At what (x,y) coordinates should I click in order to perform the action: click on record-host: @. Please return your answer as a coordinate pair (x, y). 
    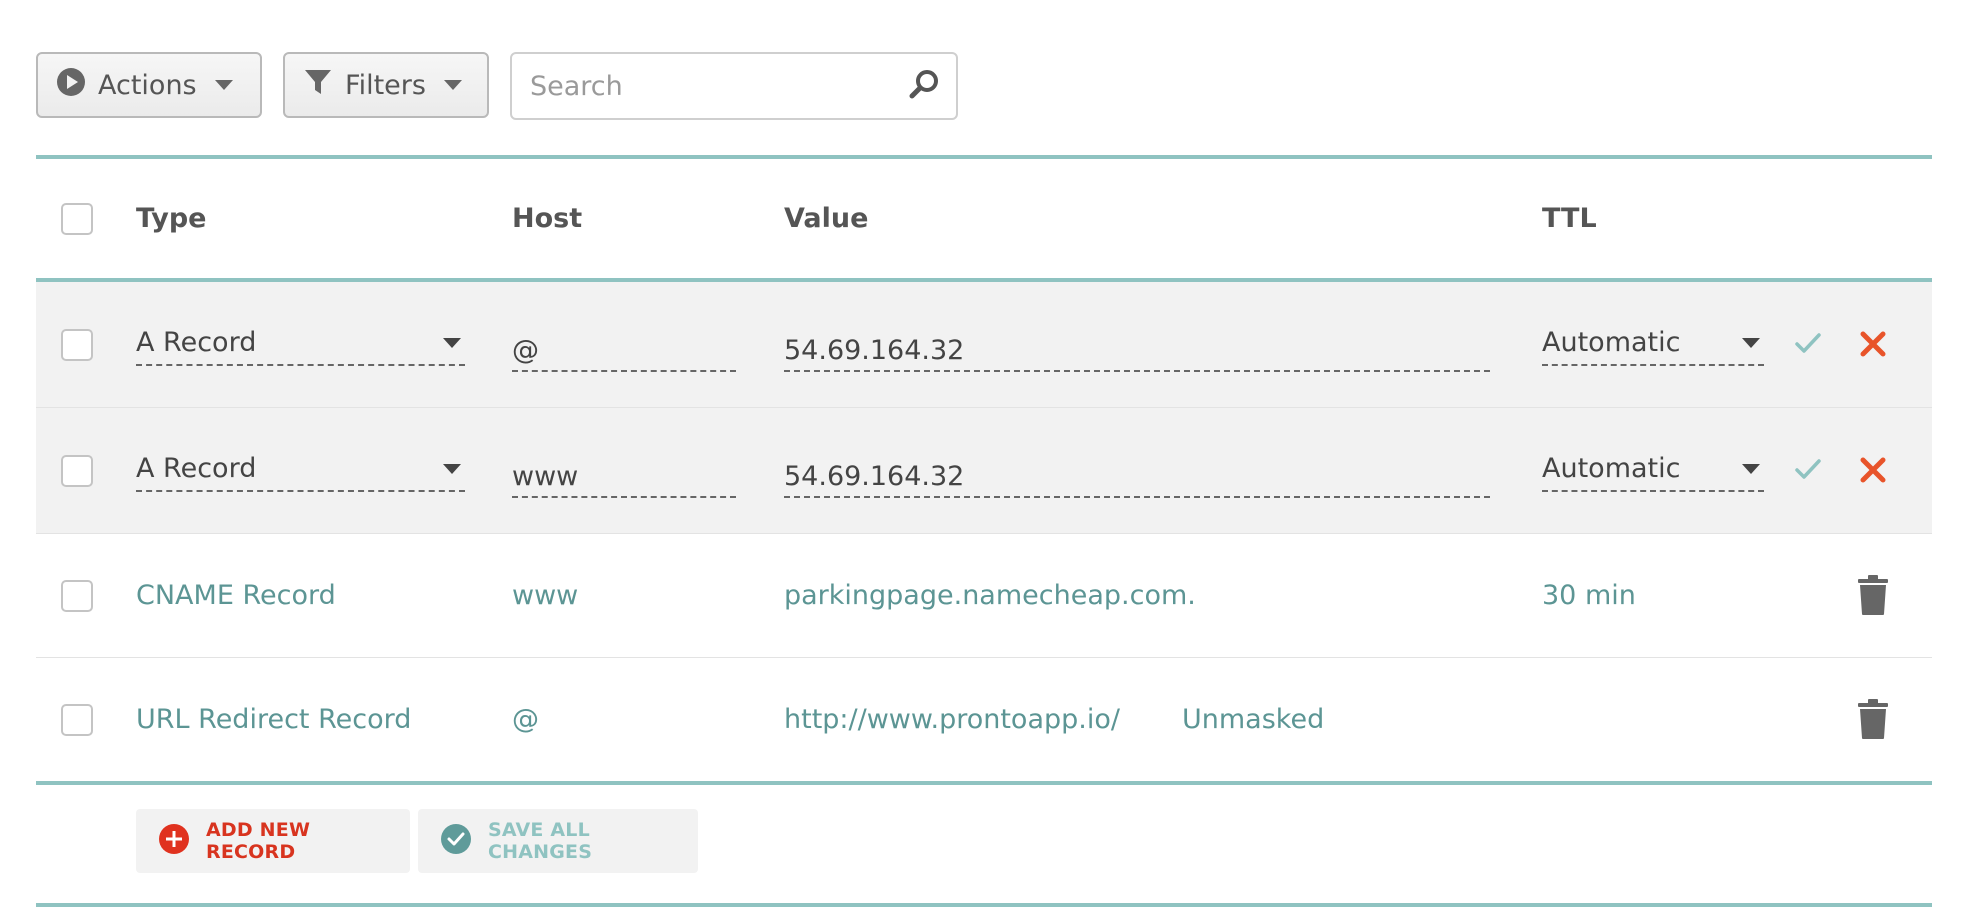
    Looking at the image, I should click on (525, 719).